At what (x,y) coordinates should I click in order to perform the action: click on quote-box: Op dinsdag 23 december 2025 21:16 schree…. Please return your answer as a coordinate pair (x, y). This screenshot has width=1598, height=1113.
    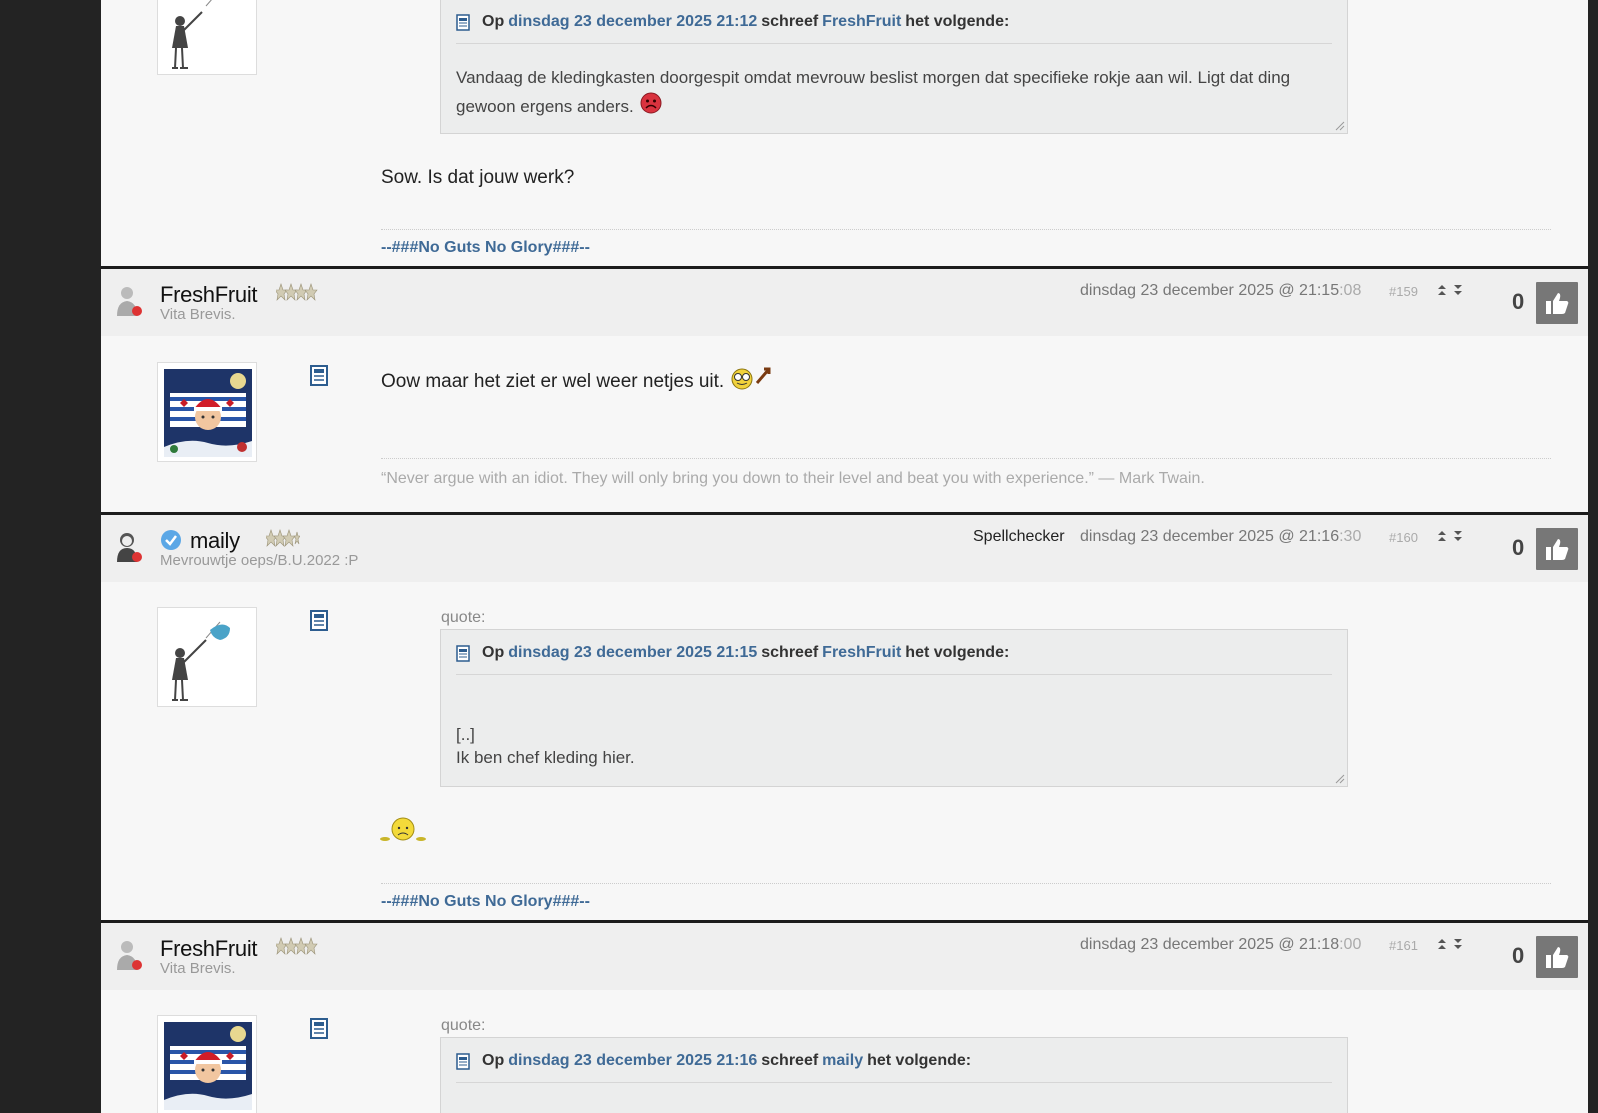
    Looking at the image, I should click on (894, 1075).